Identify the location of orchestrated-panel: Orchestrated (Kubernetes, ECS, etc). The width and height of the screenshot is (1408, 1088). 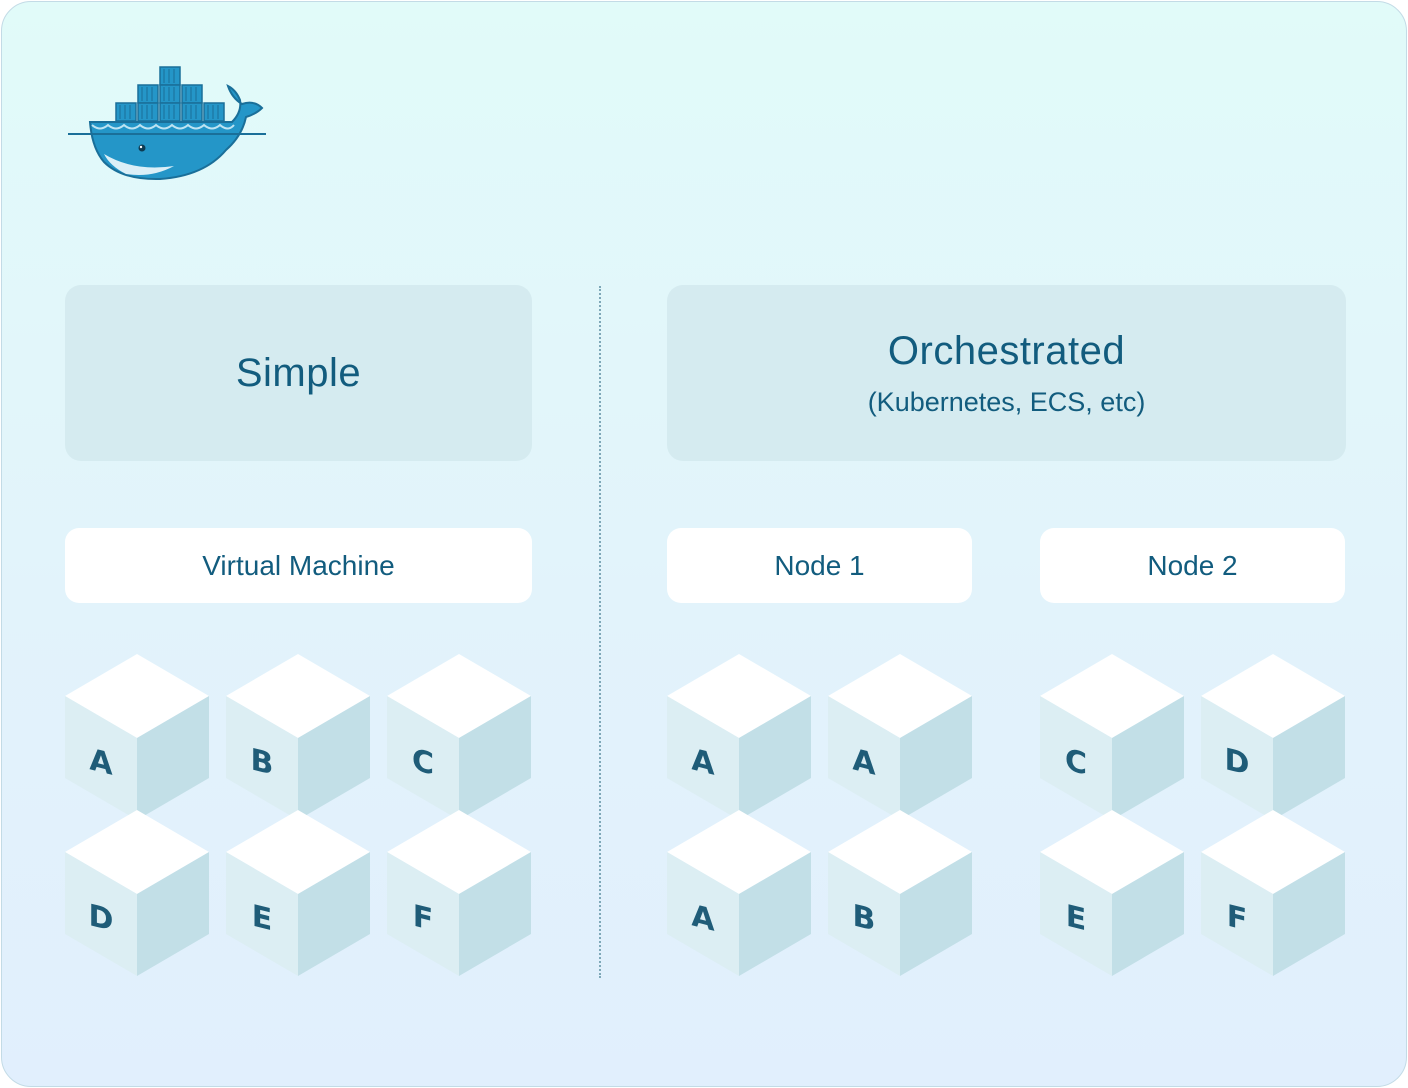
(1006, 373).